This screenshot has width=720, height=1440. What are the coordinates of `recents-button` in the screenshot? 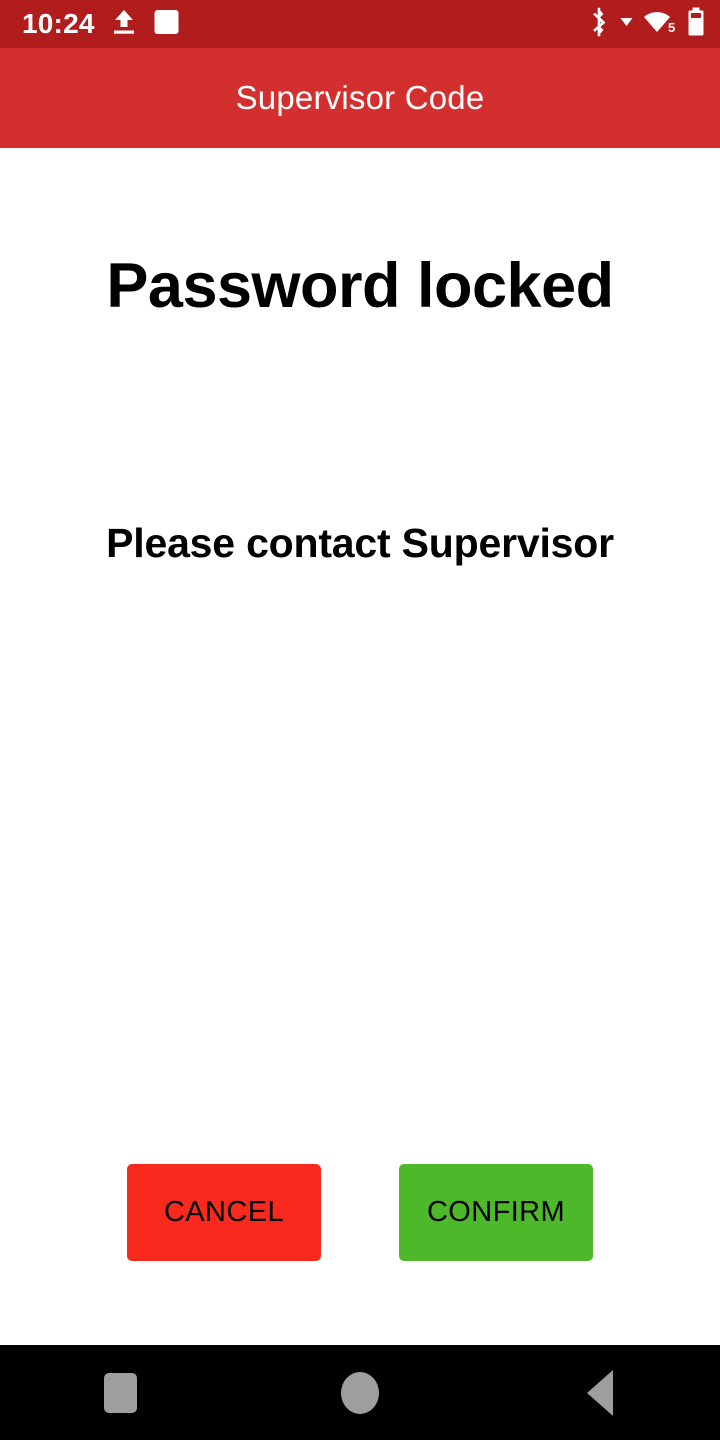 It's located at (120, 1392).